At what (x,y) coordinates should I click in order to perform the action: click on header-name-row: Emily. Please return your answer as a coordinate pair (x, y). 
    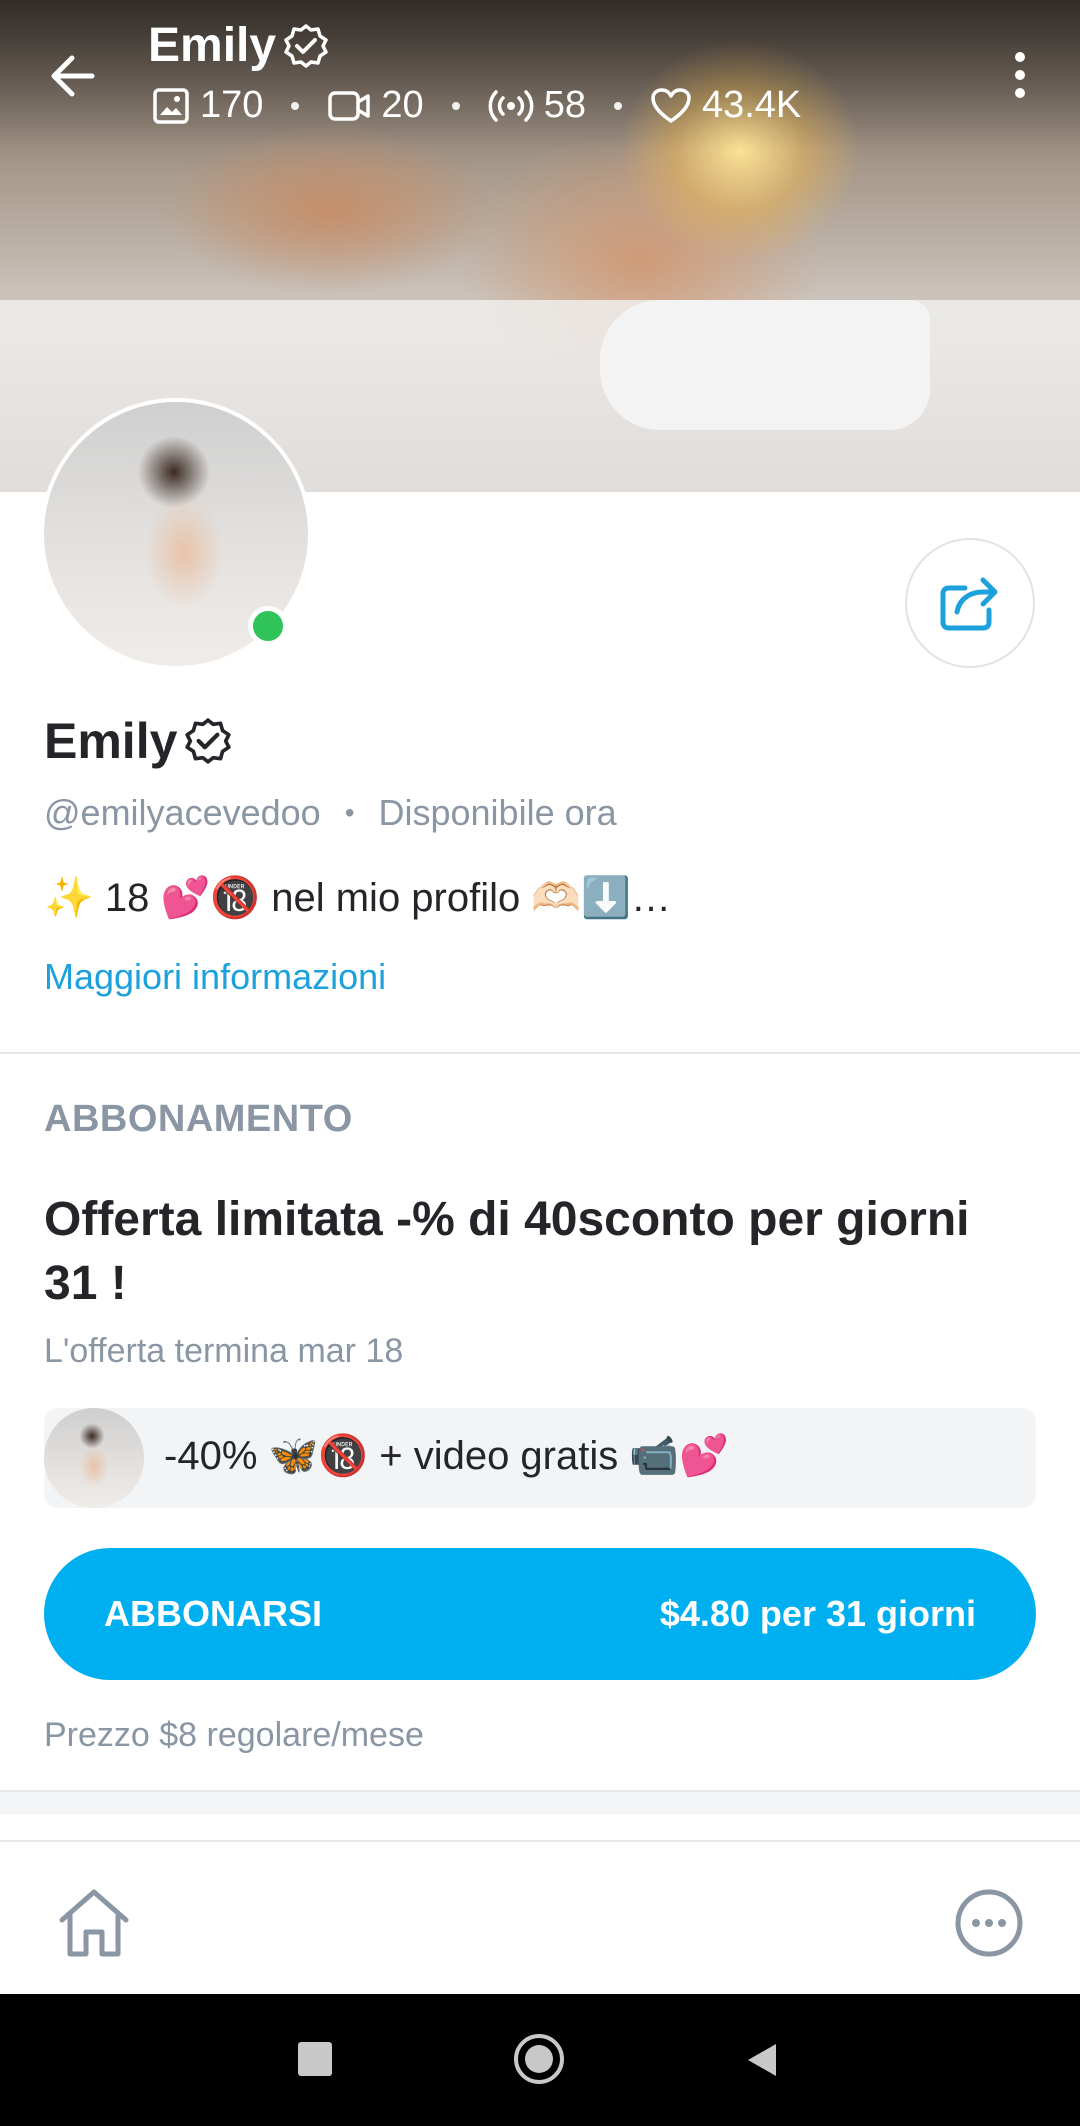
    Looking at the image, I should click on (239, 45).